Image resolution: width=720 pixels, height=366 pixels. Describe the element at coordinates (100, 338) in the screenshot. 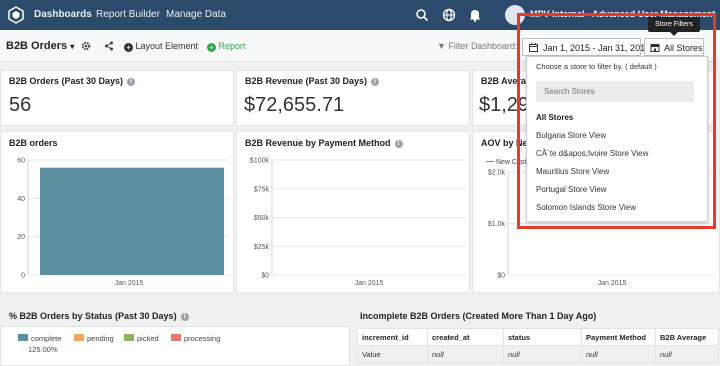

I see `legend-label: pending` at that location.